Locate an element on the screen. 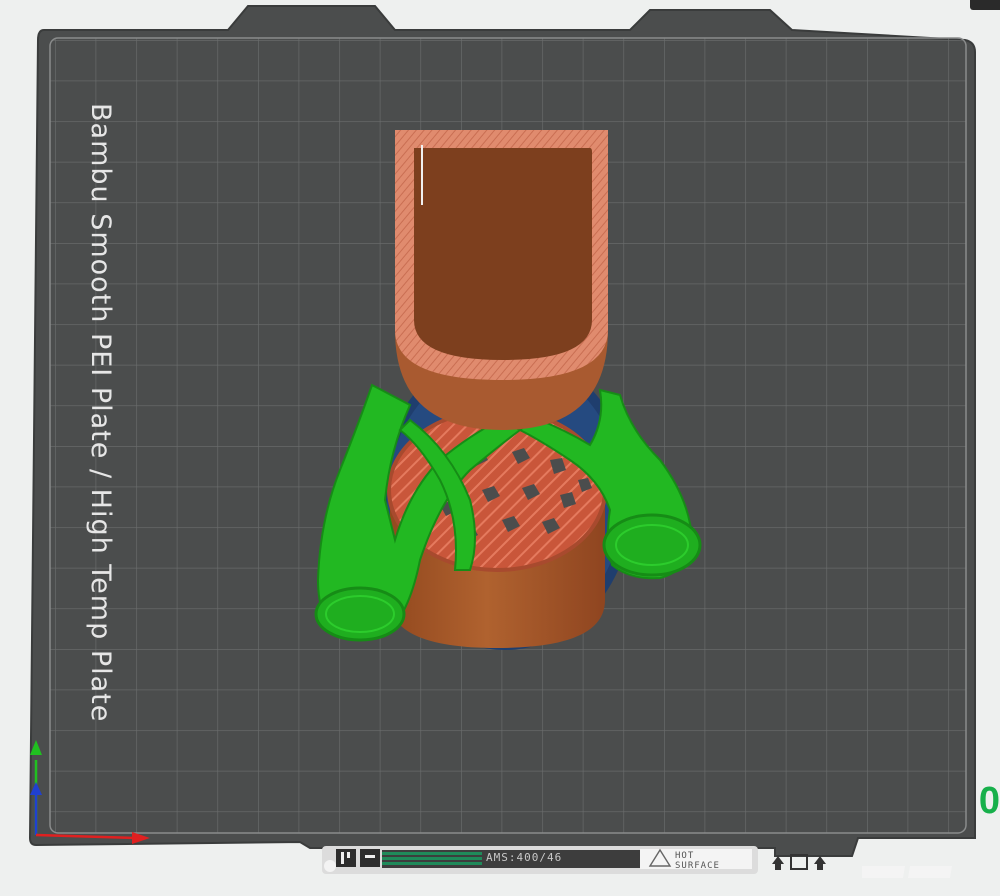  plate-settings-button is located at coordinates (907, 872).